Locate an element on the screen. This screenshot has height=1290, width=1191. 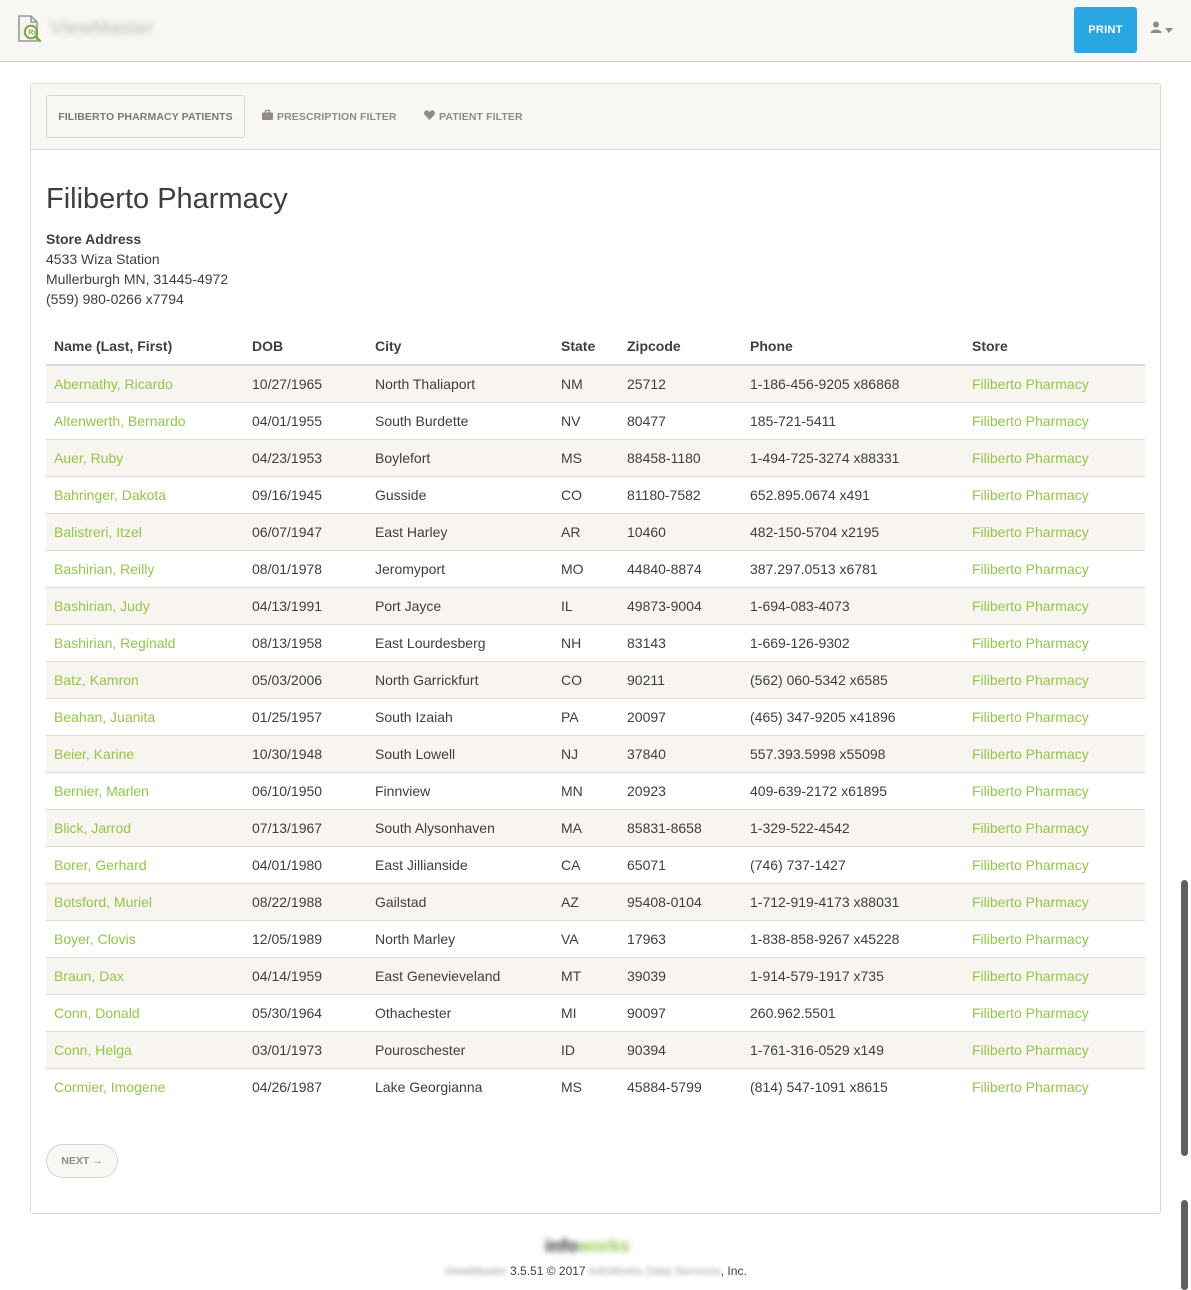
cell-state: AZ is located at coordinates (586, 901).